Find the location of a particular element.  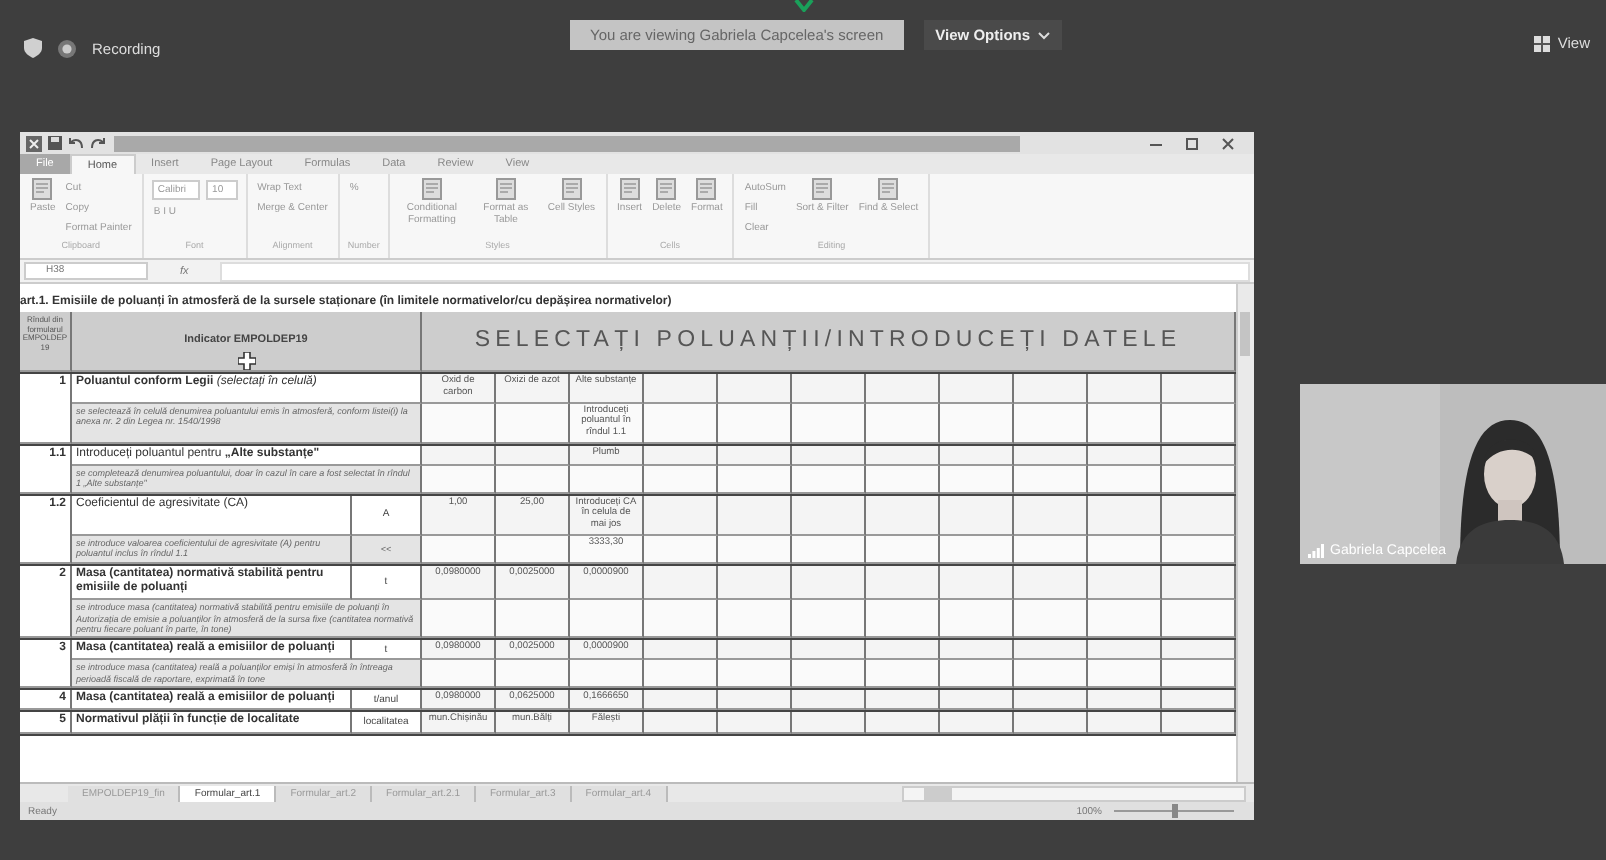

check-icon is located at coordinates (804, 6).